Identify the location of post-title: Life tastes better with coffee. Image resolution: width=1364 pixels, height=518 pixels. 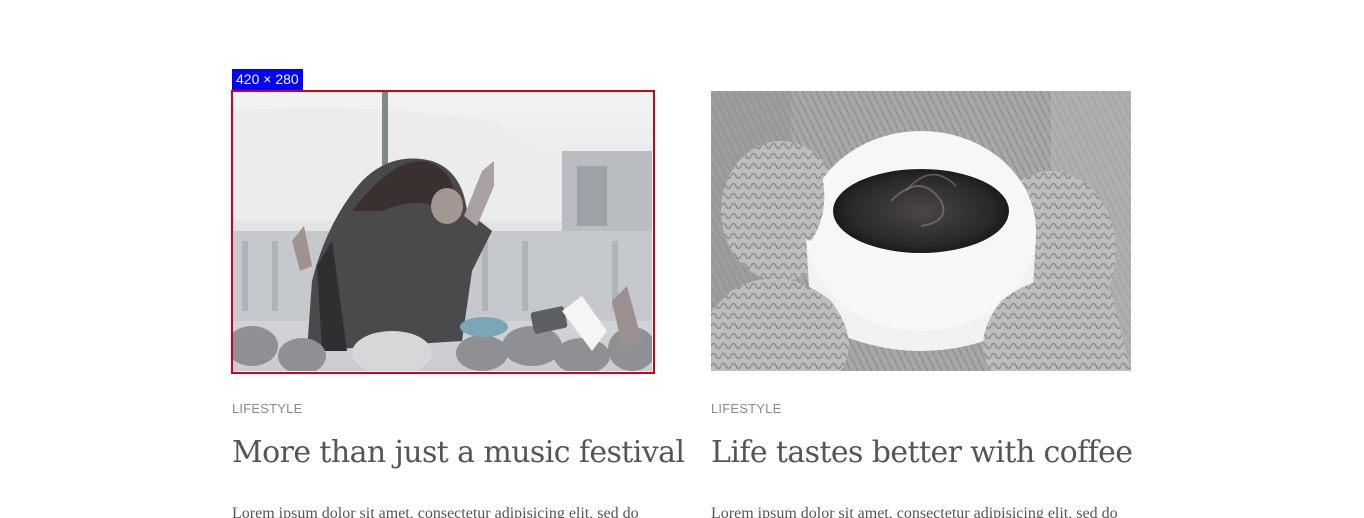
(922, 453).